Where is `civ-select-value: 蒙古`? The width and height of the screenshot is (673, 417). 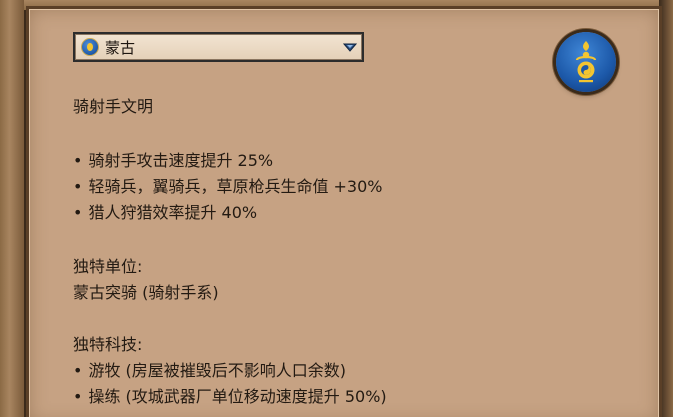
civ-select-value: 蒙古 is located at coordinates (120, 47).